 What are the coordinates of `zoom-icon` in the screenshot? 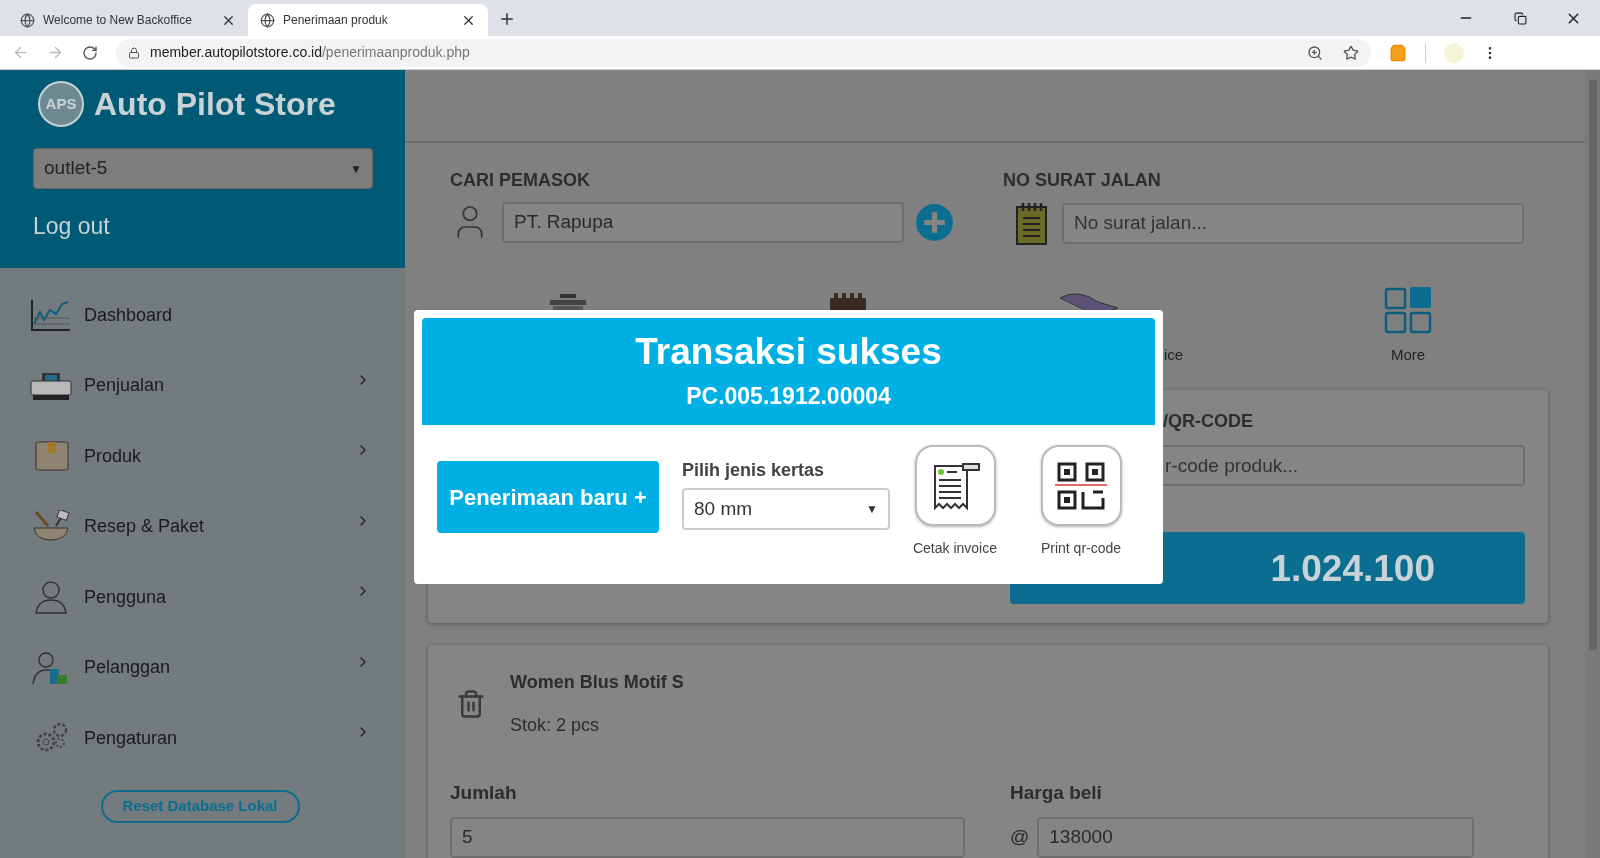 It's located at (1315, 52).